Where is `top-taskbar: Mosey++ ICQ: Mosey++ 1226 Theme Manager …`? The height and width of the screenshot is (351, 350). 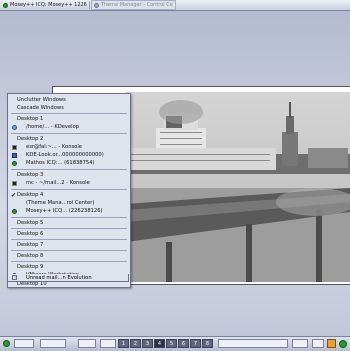
top-taskbar: Mosey++ ICQ: Mosey++ 1226 Theme Manager … is located at coordinates (175, 5).